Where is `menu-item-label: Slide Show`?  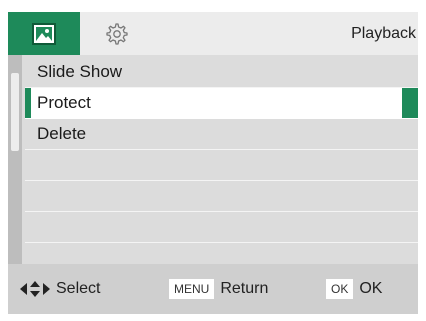
menu-item-label: Slide Show is located at coordinates (80, 71).